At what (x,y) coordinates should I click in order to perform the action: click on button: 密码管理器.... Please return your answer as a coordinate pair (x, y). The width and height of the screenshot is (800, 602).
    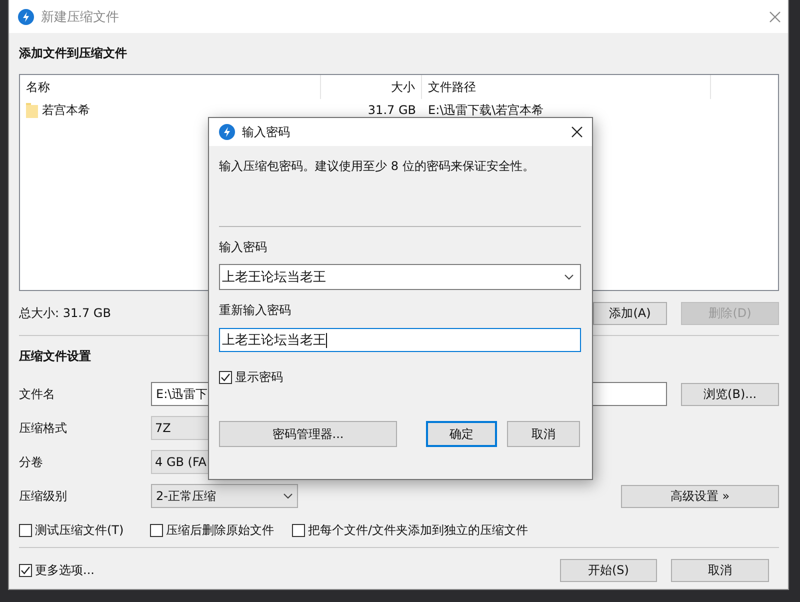
    Looking at the image, I should click on (308, 434).